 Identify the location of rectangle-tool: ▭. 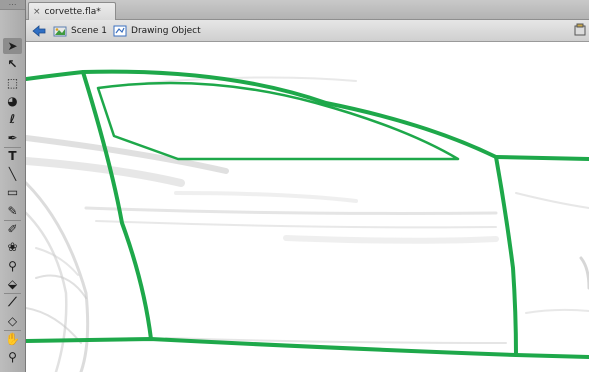
(12, 192).